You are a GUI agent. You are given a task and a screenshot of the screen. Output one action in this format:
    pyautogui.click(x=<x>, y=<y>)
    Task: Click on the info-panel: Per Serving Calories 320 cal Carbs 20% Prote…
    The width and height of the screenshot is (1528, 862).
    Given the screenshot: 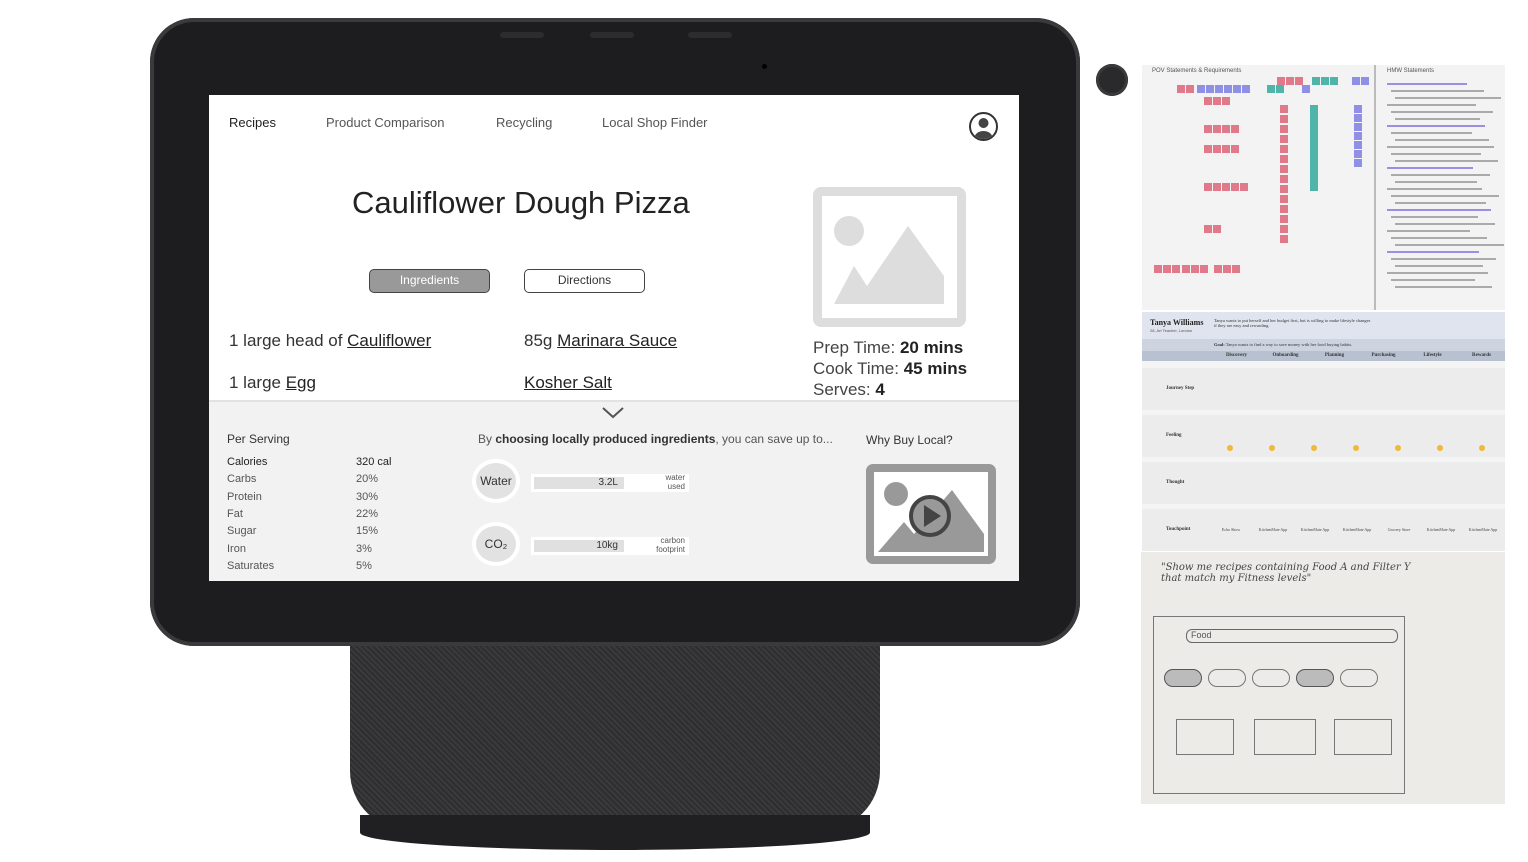 What is the action you would take?
    pyautogui.click(x=614, y=490)
    